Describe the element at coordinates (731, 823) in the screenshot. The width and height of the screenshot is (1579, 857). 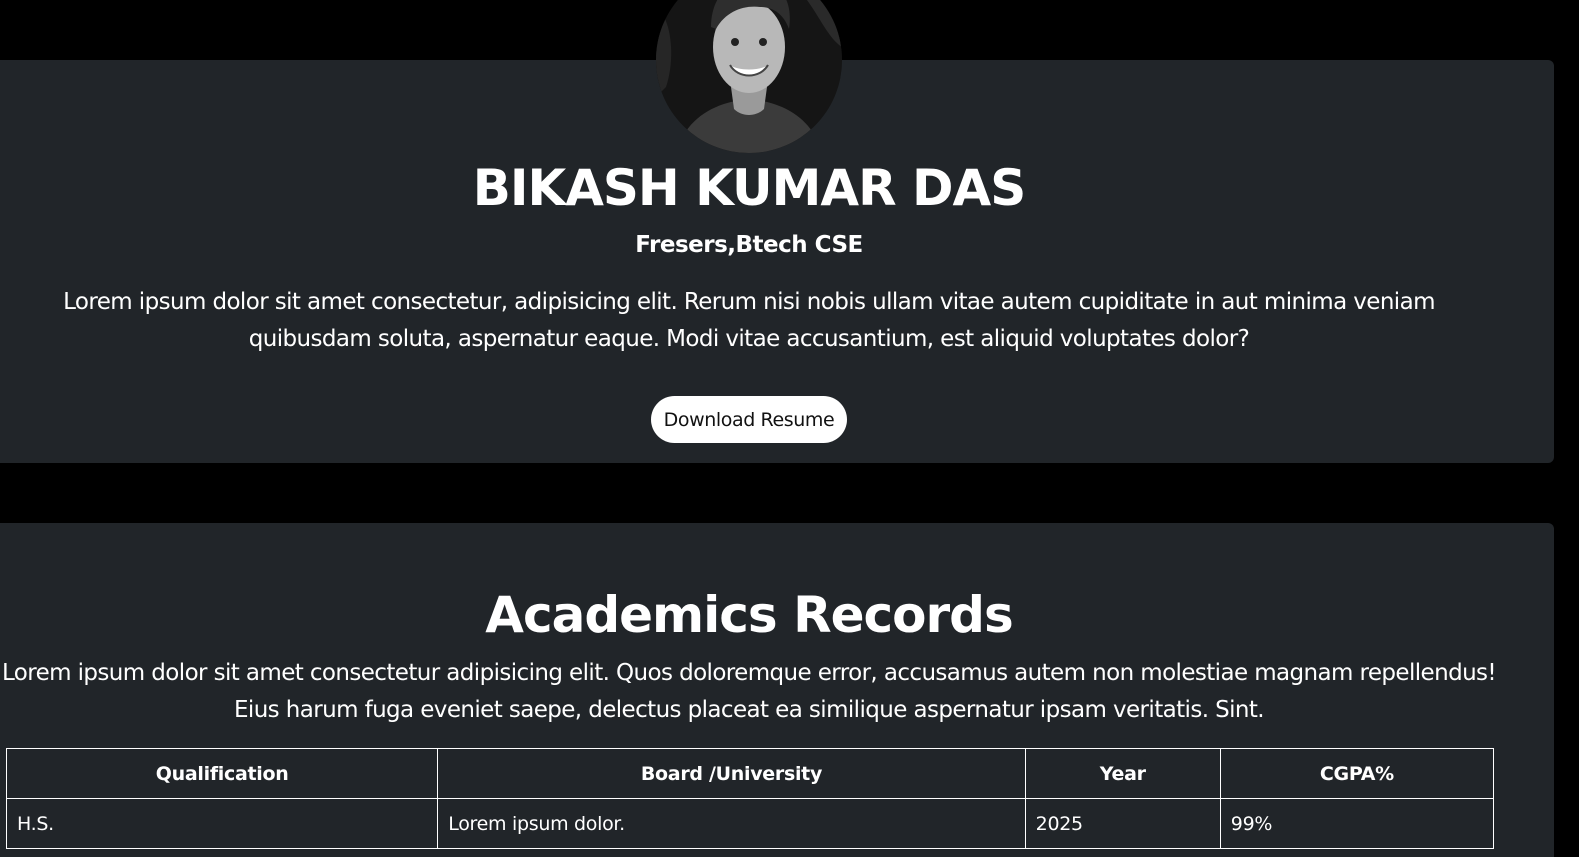
I see `table-cell-board-university: Lorem ipsum dolor.` at that location.